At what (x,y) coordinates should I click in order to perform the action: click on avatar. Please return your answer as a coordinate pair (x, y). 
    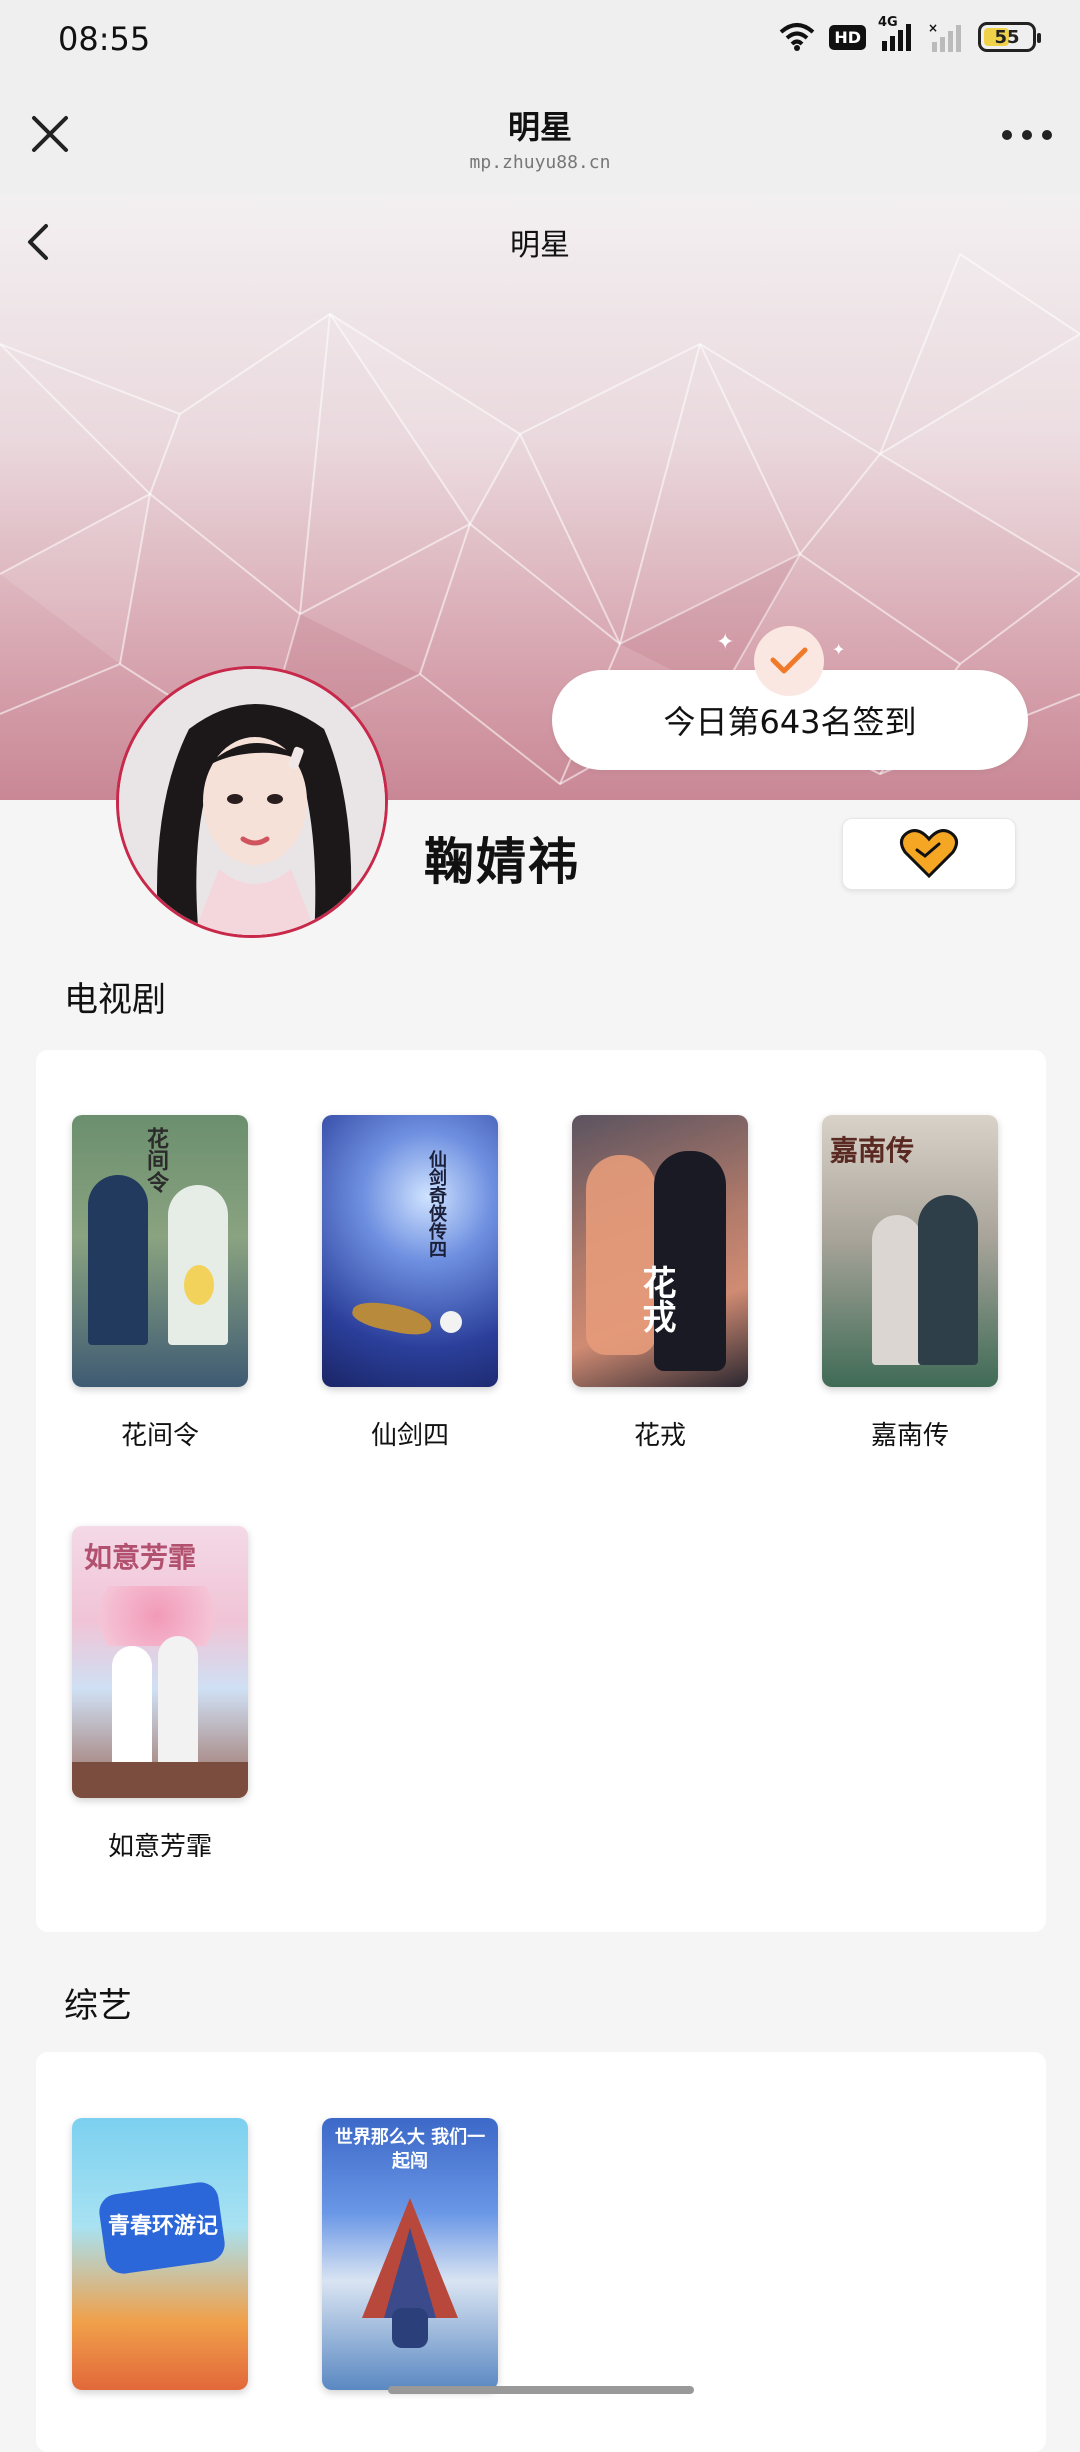
    Looking at the image, I should click on (252, 802).